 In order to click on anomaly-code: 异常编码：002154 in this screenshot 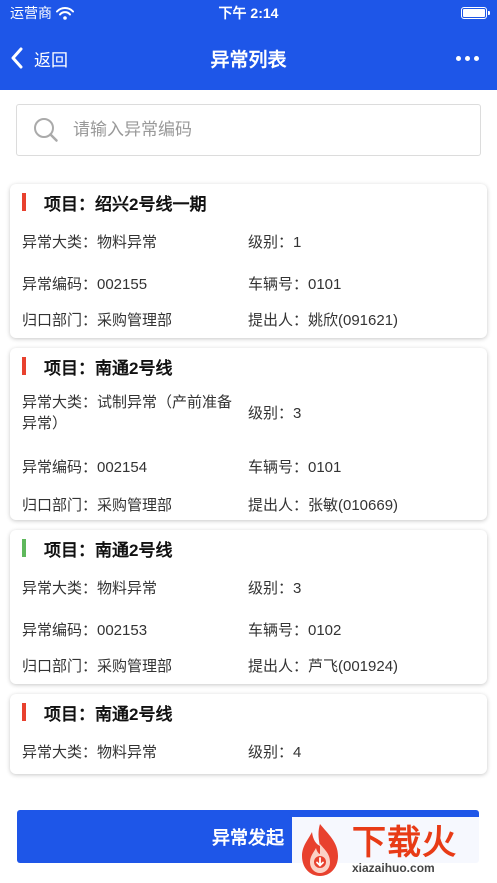, I will do `click(85, 467)`.